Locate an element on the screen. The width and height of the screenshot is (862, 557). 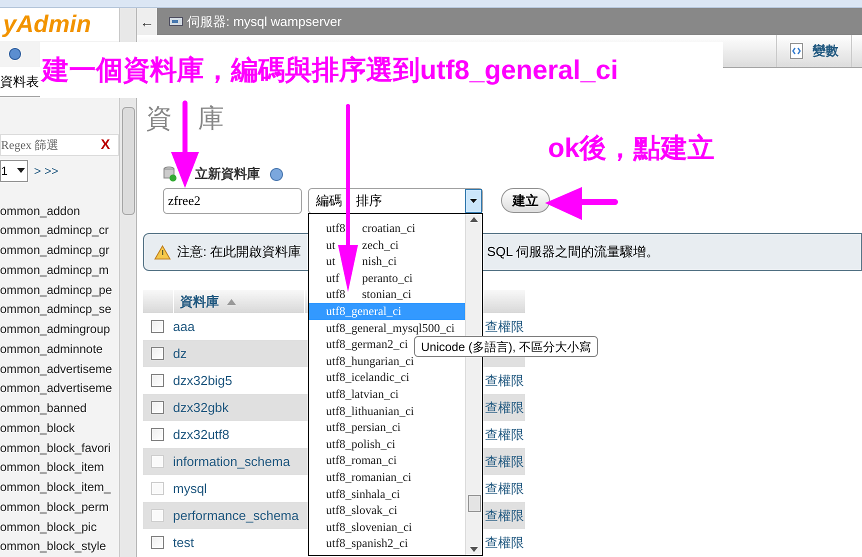
page-heading: 資 is located at coordinates (159, 118).